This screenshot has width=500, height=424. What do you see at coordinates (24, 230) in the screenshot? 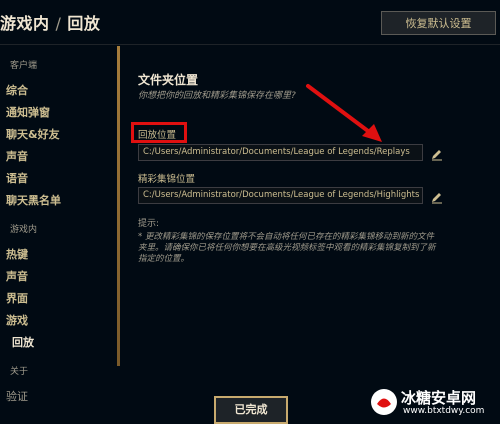
I see `sidebar-group-ingame: 游戏内` at bounding box center [24, 230].